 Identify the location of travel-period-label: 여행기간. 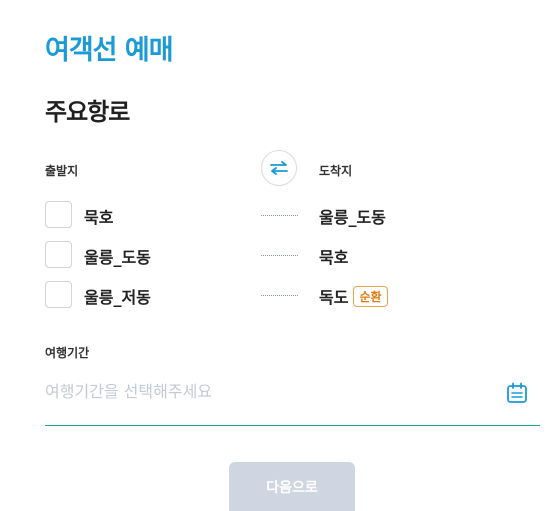
(67, 353).